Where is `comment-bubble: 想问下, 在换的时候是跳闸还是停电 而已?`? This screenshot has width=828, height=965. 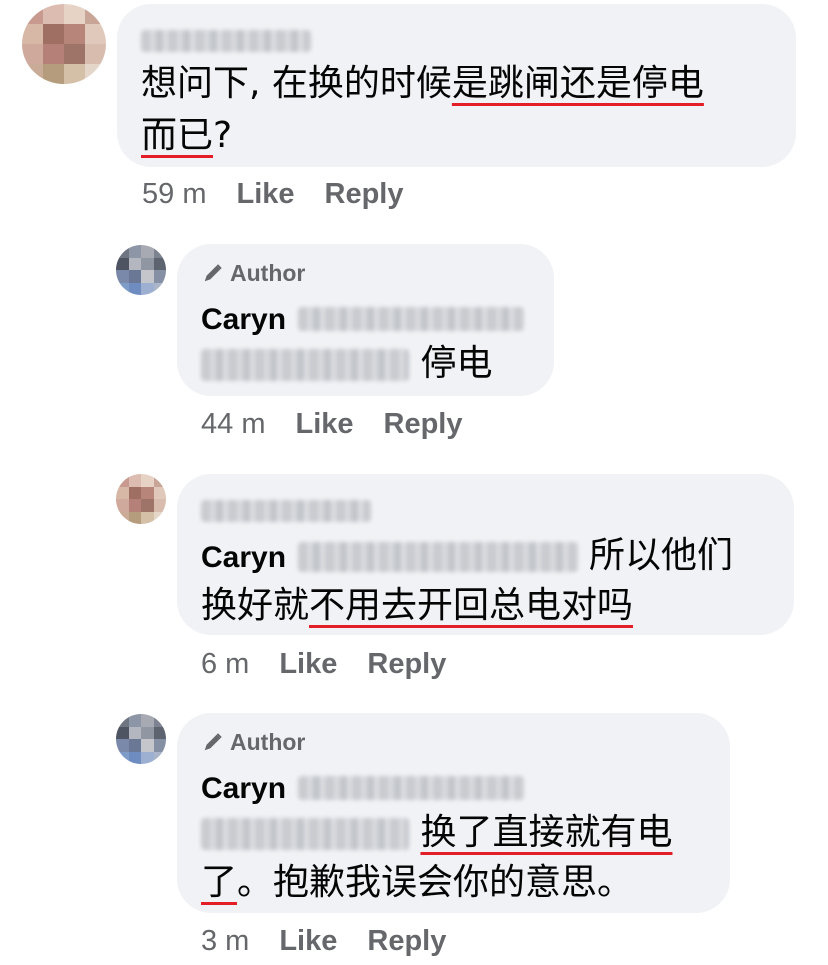
comment-bubble: 想问下, 在换的时候是跳闸还是停电 而已? is located at coordinates (456, 85).